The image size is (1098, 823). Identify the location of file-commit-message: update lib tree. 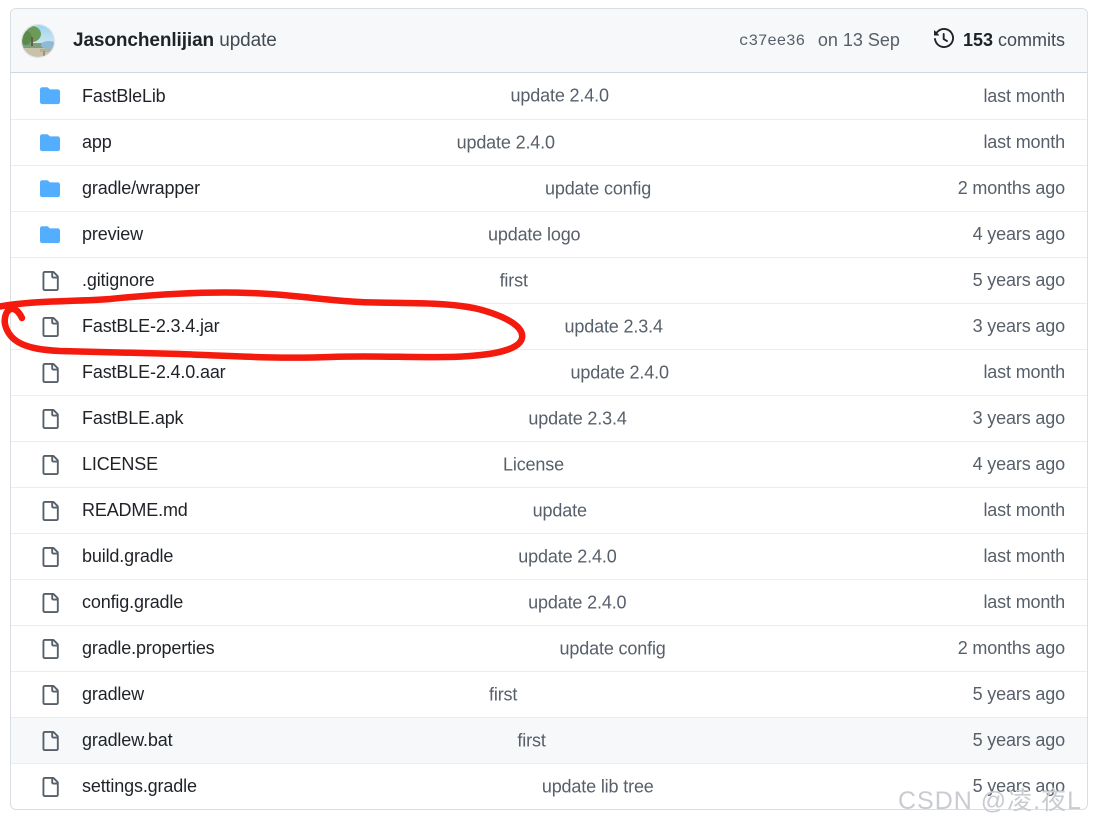
(598, 786).